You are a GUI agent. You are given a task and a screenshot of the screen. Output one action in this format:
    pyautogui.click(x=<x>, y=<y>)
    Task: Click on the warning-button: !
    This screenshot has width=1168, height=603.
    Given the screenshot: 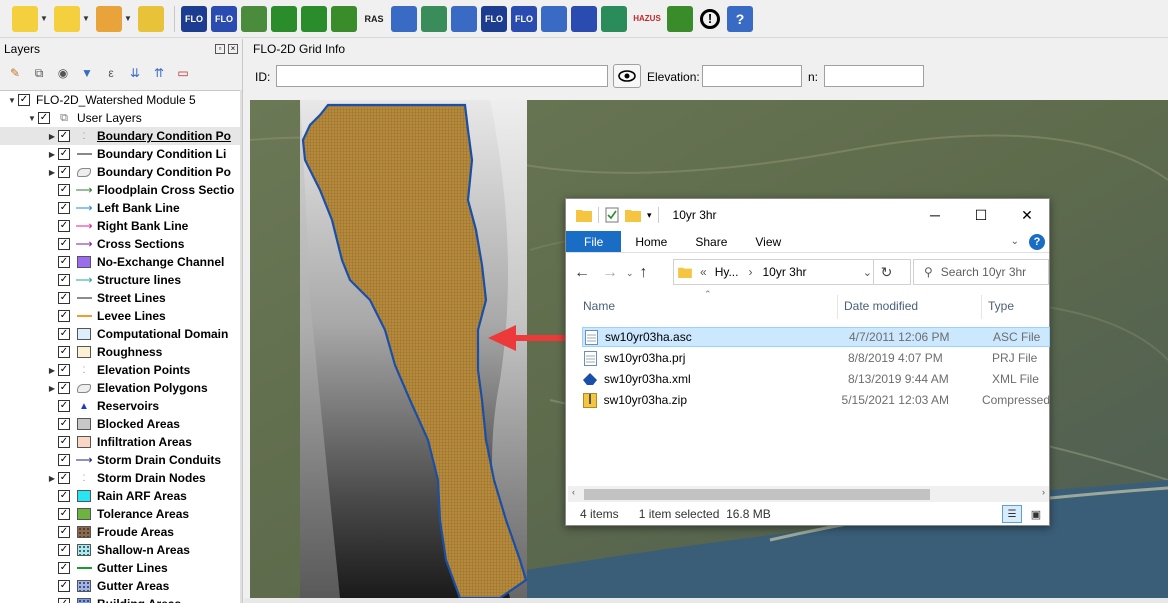 What is the action you would take?
    pyautogui.click(x=710, y=19)
    